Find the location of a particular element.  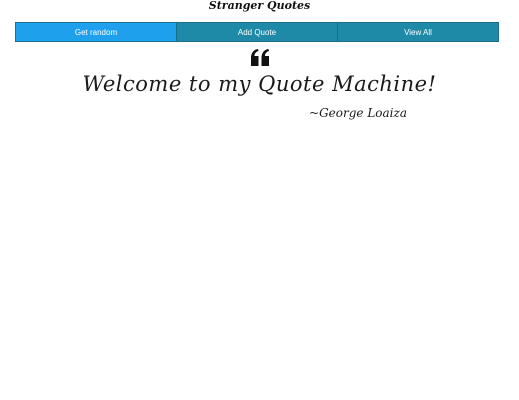

quote-text: Welcome to my Quote Machine! is located at coordinates (259, 84).